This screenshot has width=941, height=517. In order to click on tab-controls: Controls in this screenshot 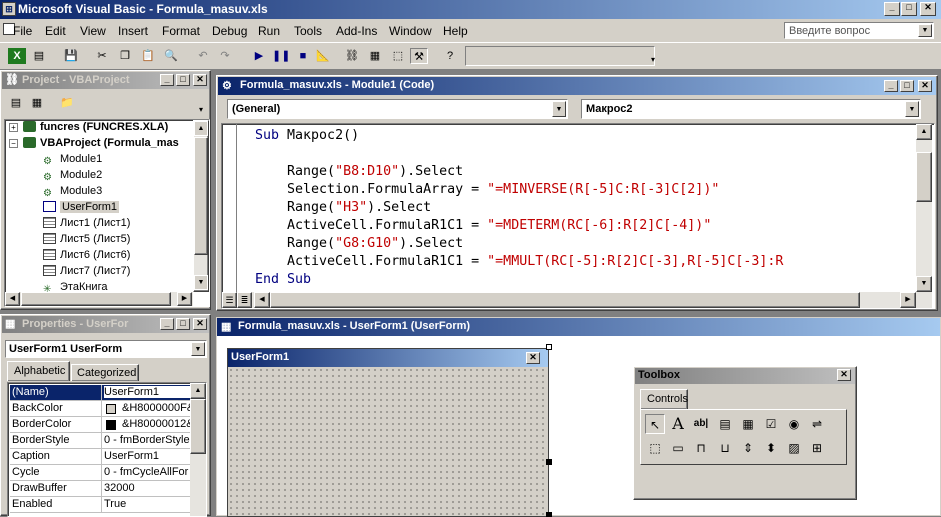, I will do `click(664, 399)`.